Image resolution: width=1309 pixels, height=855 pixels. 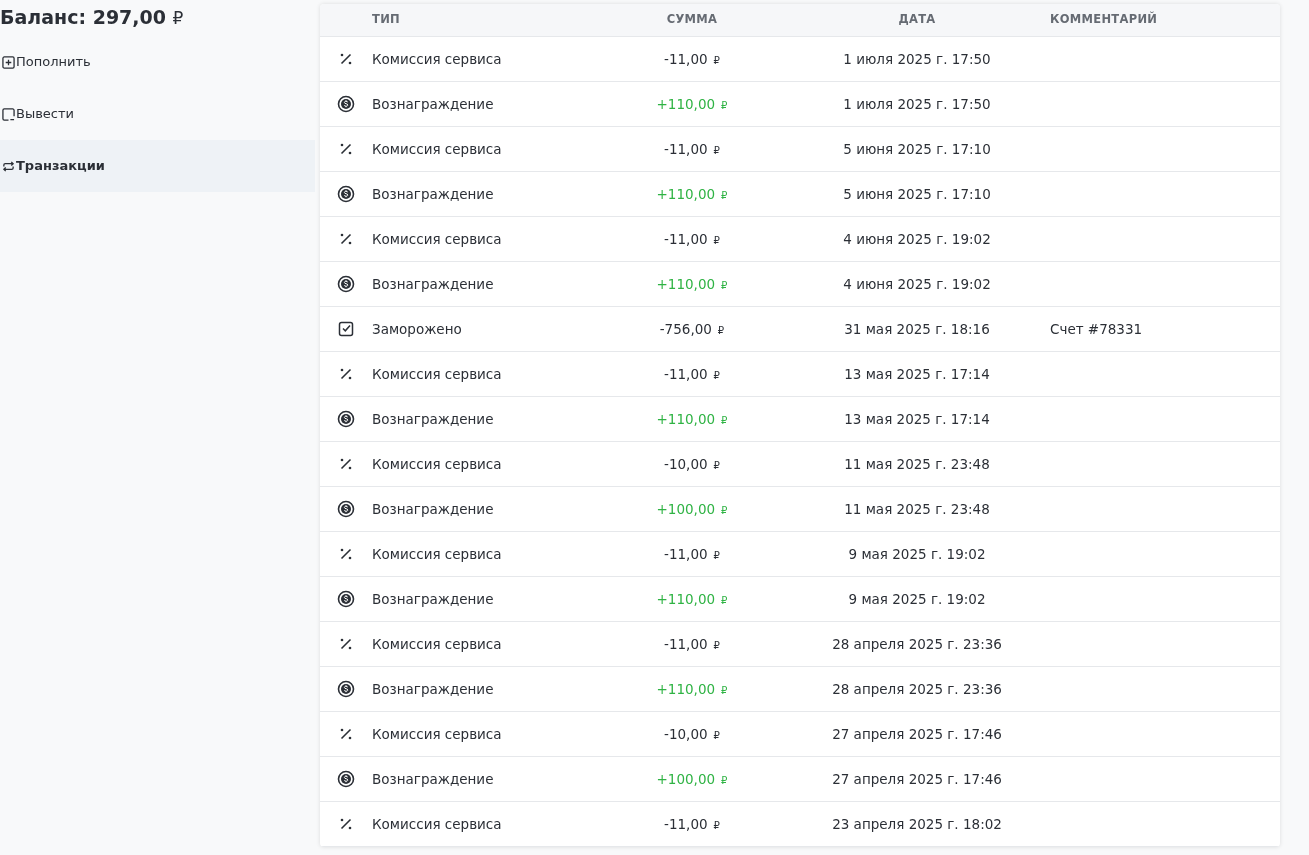 What do you see at coordinates (917, 19) in the screenshot?
I see `column-header: ДАТА` at bounding box center [917, 19].